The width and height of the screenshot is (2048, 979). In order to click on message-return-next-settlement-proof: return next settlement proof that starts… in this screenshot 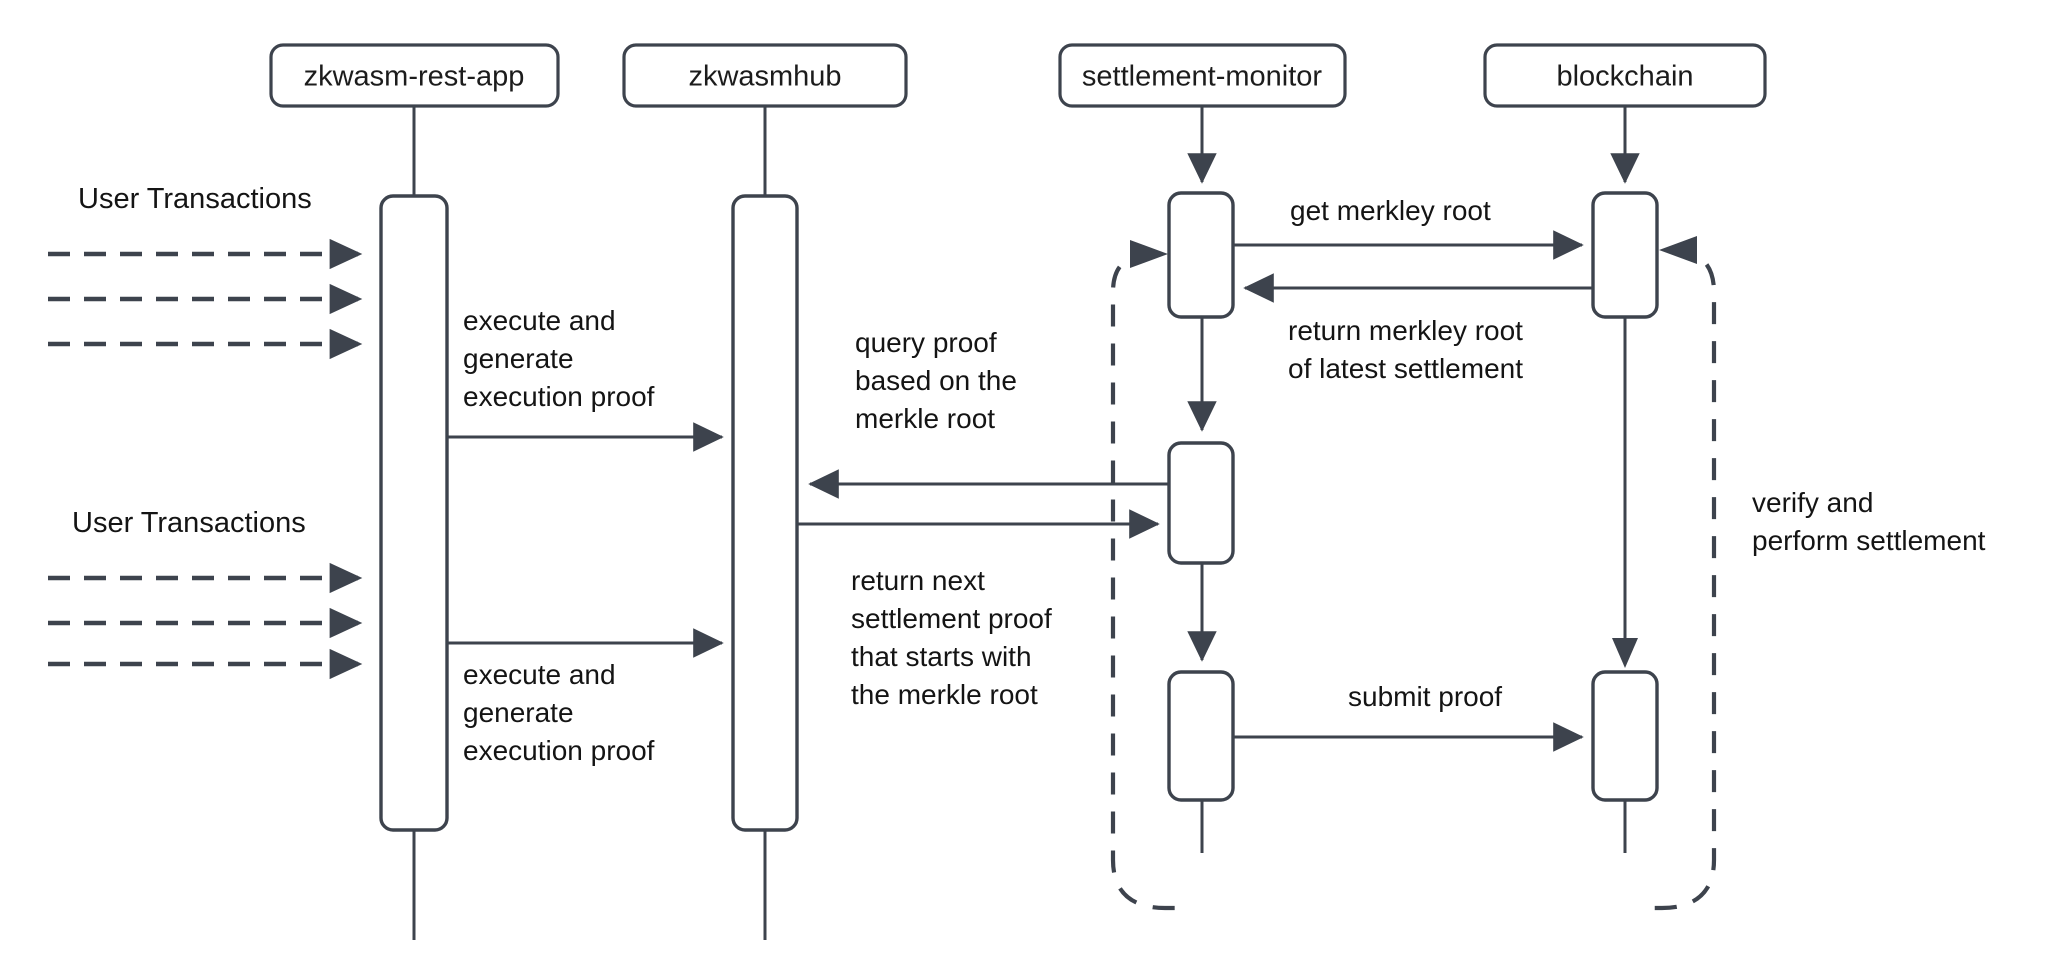, I will do `click(978, 609)`.